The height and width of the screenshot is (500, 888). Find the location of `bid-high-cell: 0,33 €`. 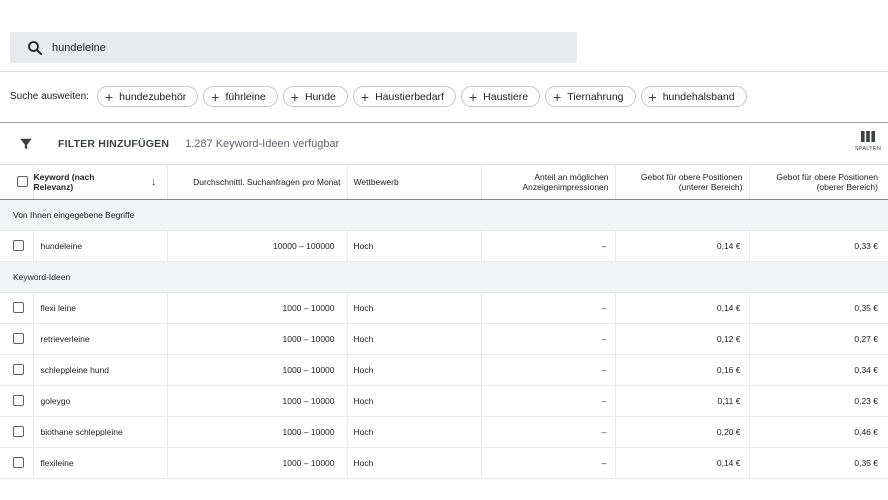

bid-high-cell: 0,33 € is located at coordinates (818, 246).